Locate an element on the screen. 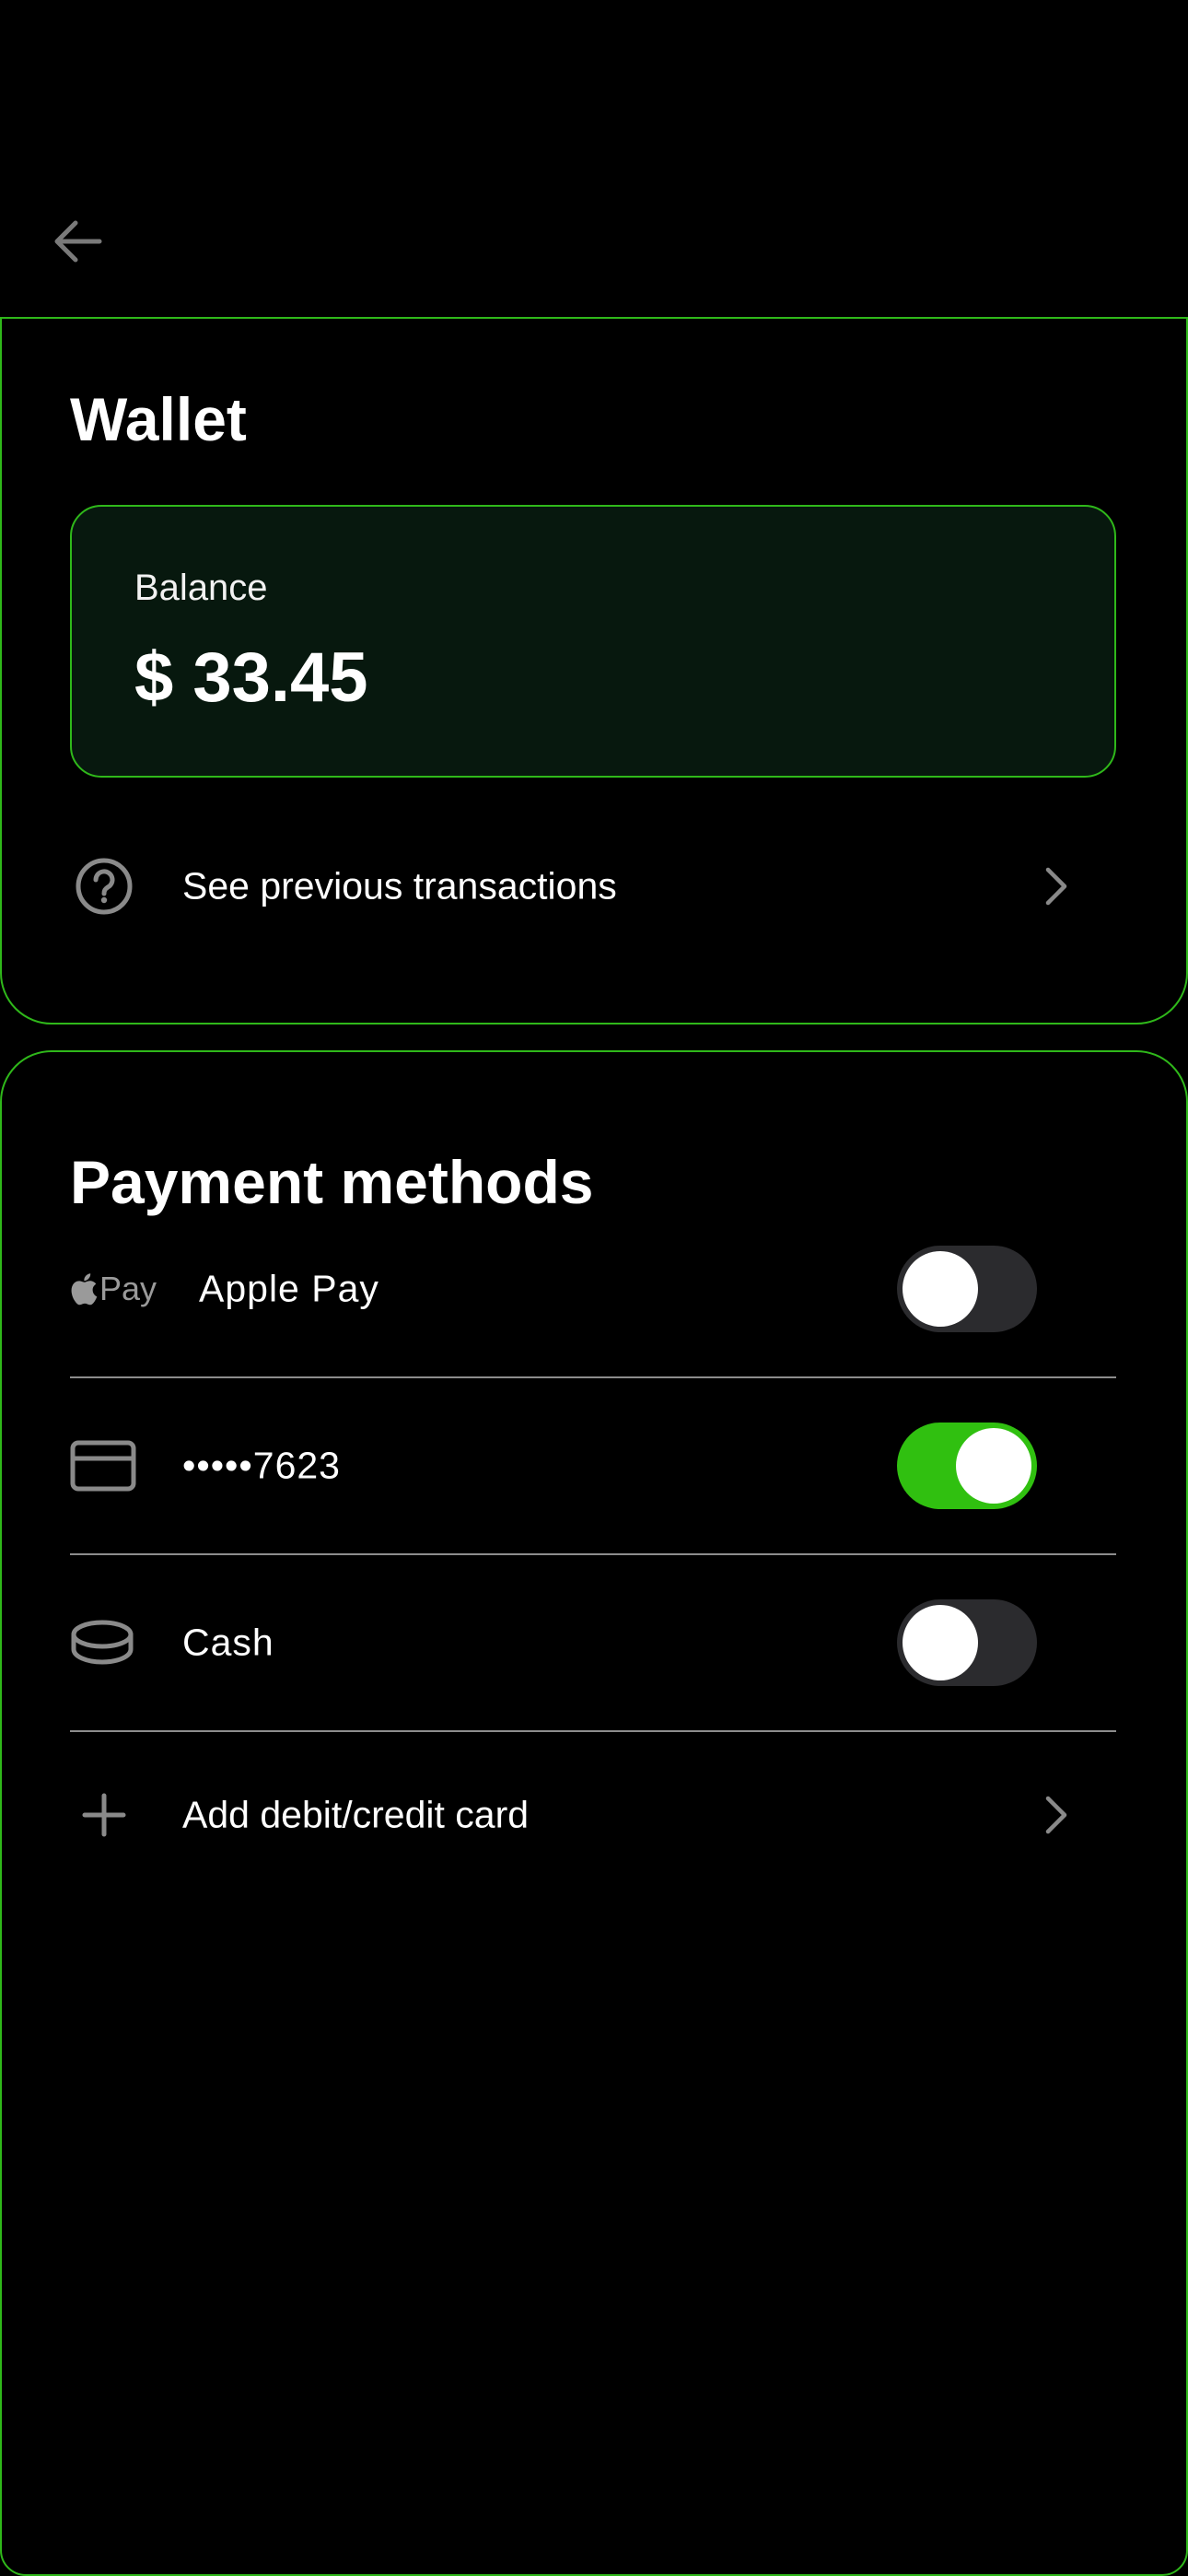  cash-label: Cash is located at coordinates (228, 1642).